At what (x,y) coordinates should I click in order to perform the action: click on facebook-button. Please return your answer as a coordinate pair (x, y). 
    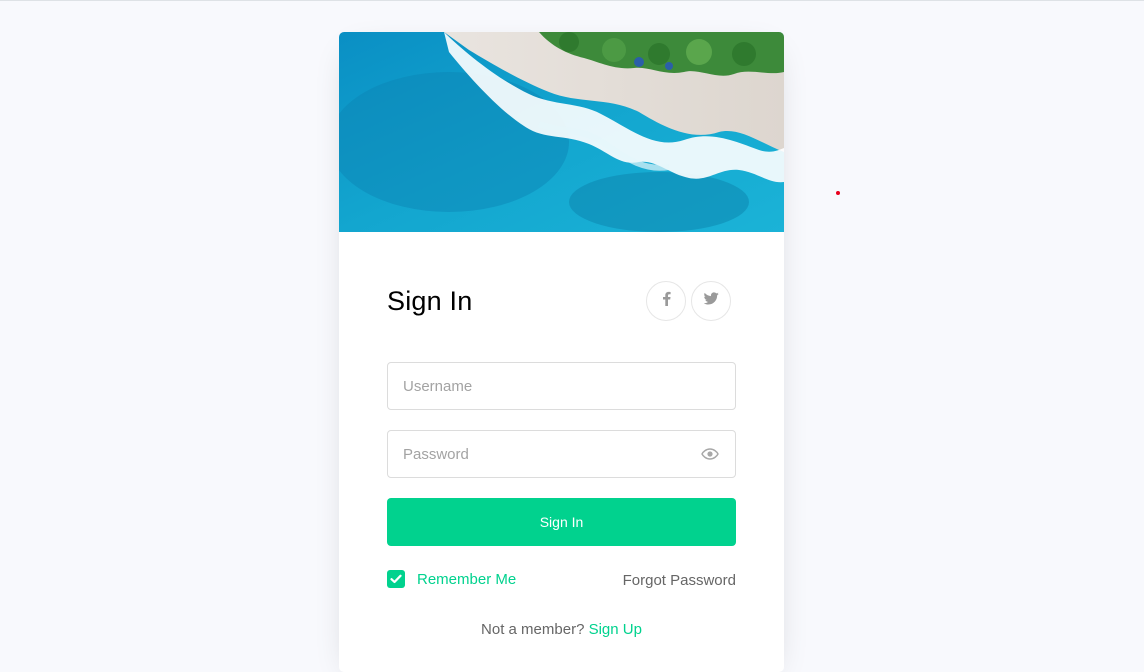
    Looking at the image, I should click on (666, 301).